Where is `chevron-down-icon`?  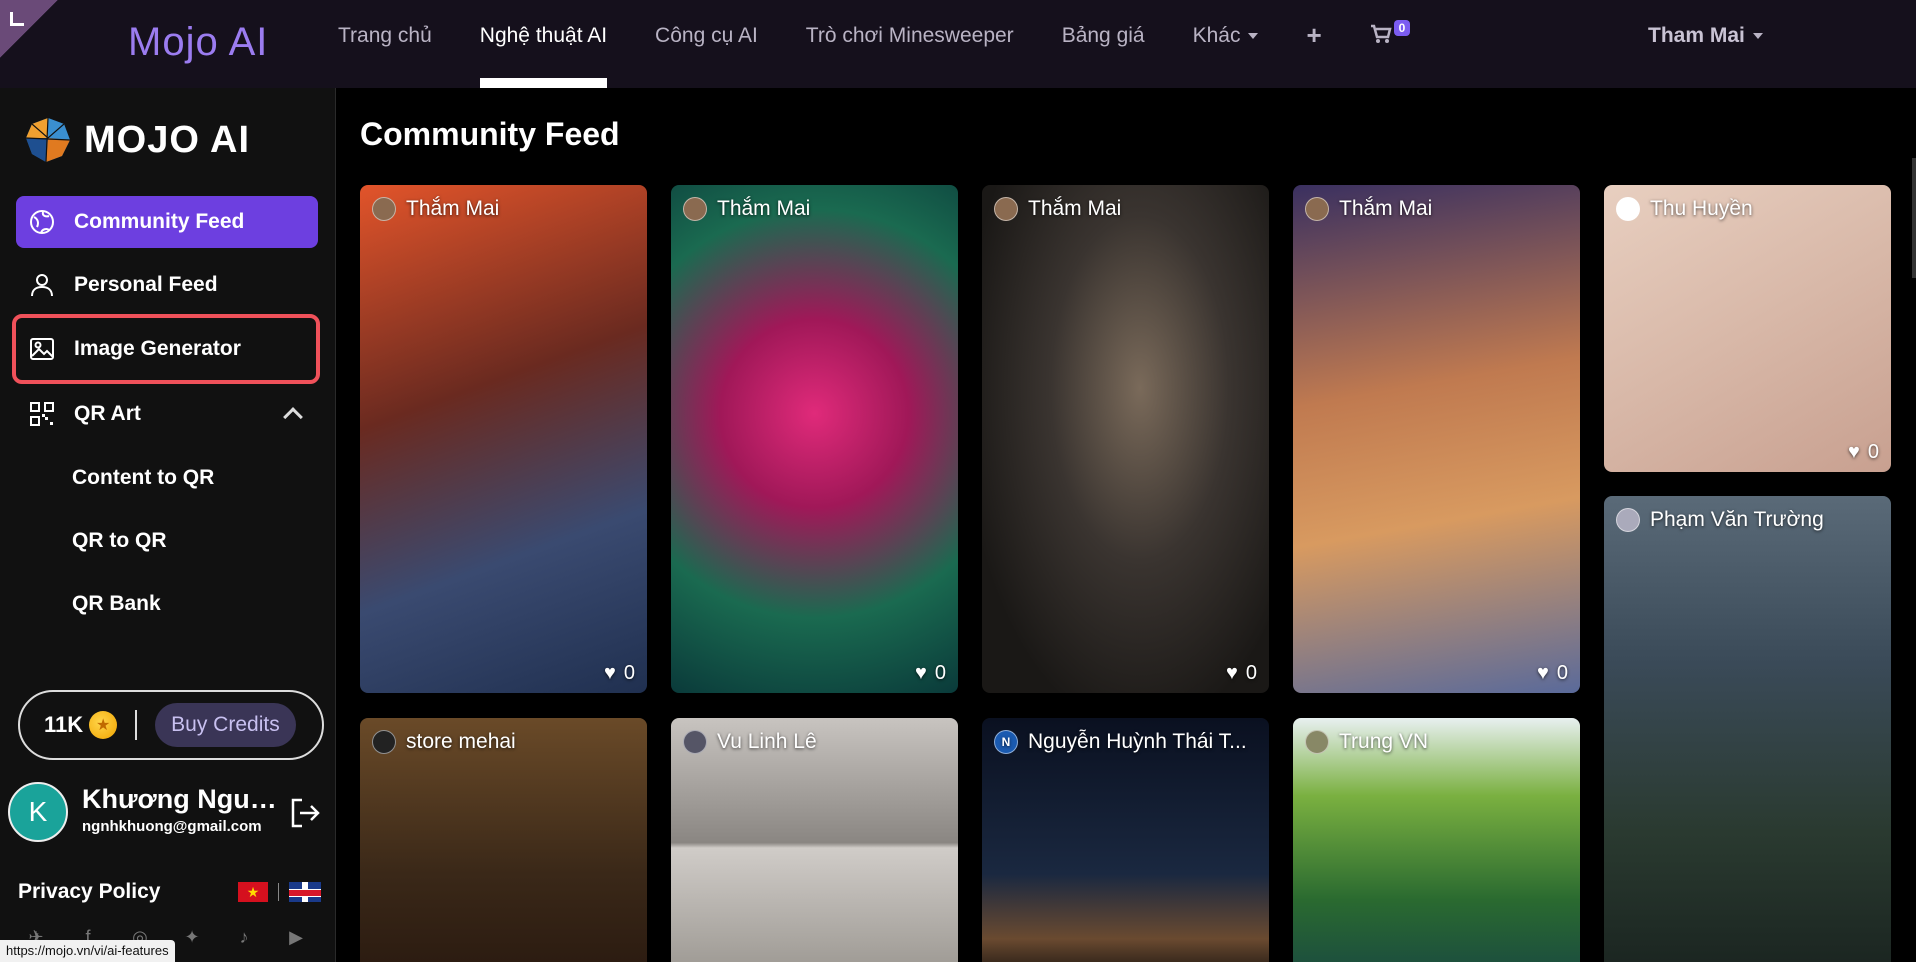 chevron-down-icon is located at coordinates (1253, 36).